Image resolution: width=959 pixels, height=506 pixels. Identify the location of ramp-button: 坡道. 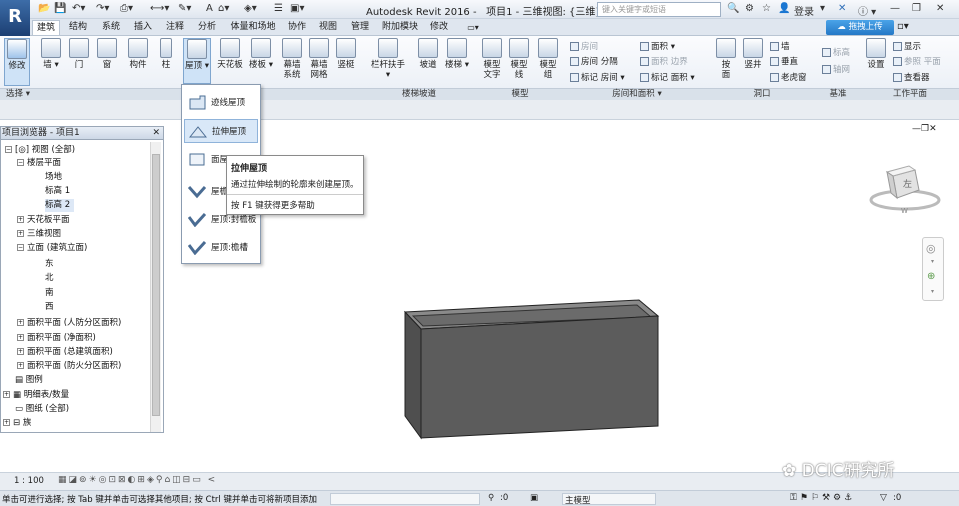
(428, 54).